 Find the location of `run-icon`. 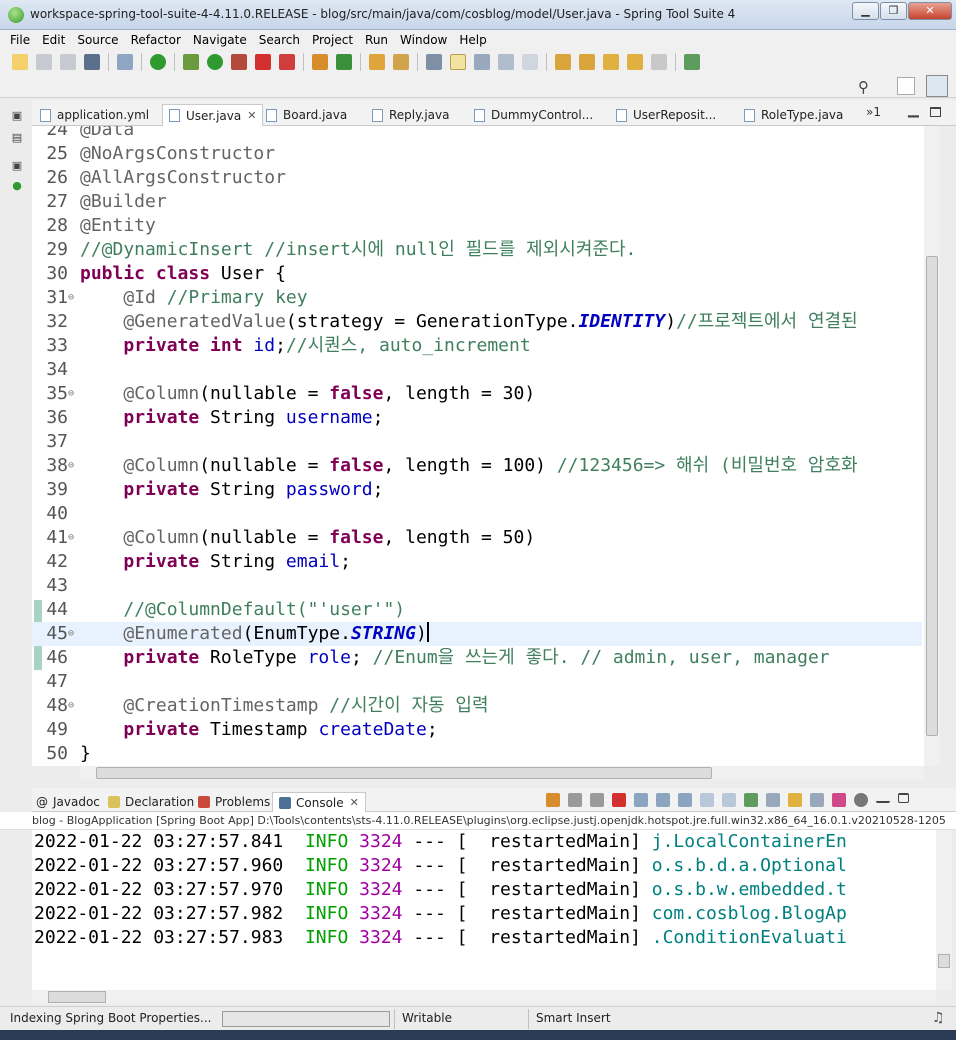

run-icon is located at coordinates (215, 62).